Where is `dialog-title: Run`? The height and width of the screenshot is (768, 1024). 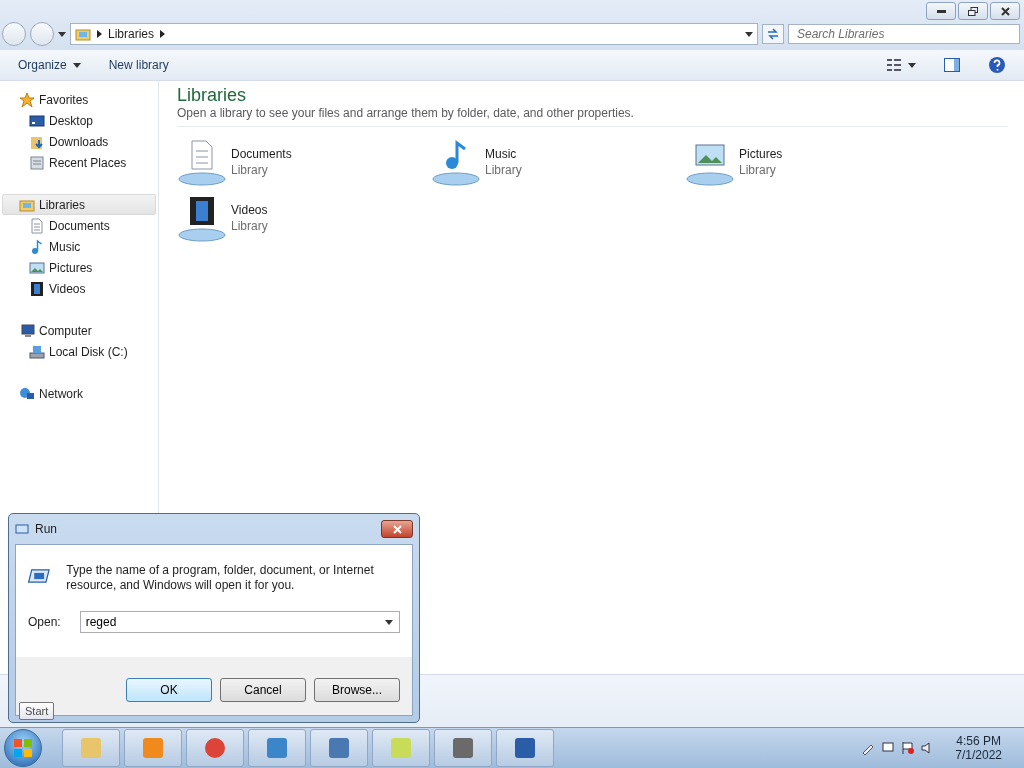 dialog-title: Run is located at coordinates (46, 529).